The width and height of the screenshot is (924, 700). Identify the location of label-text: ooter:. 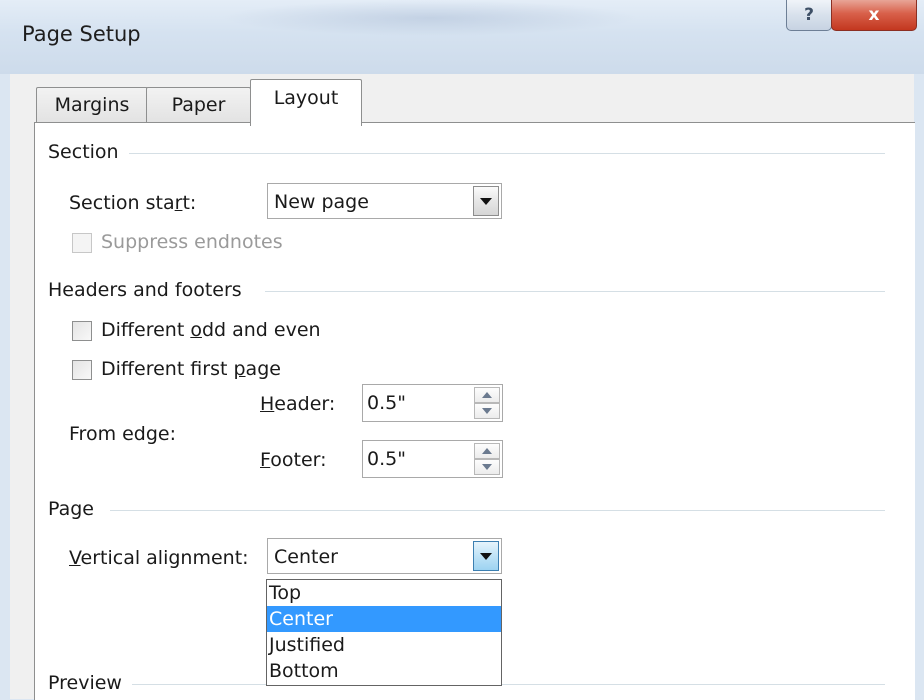
(298, 460).